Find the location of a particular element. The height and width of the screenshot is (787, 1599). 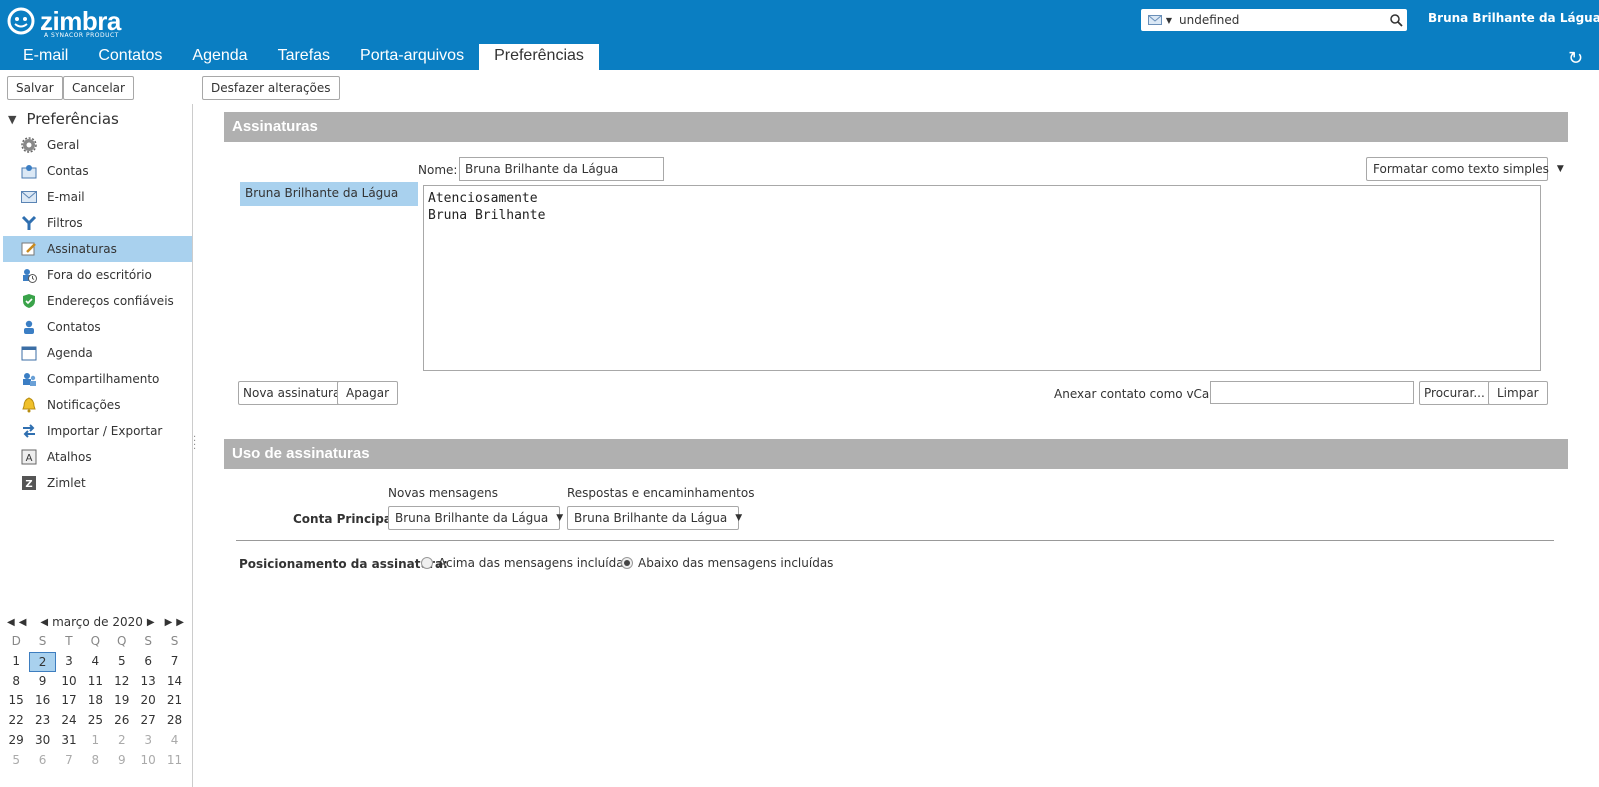

sidebar-item-general: Geral is located at coordinates (97, 145).